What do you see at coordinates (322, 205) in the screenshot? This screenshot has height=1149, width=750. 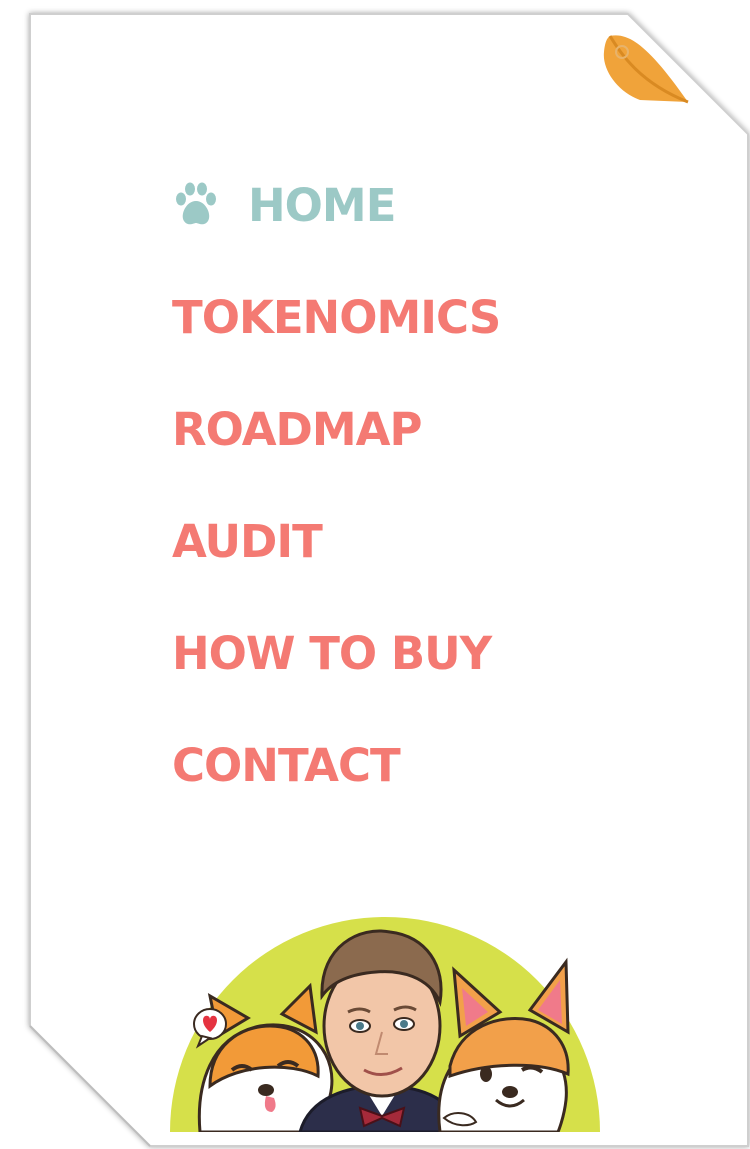 I see `nav-label-home: HOME` at bounding box center [322, 205].